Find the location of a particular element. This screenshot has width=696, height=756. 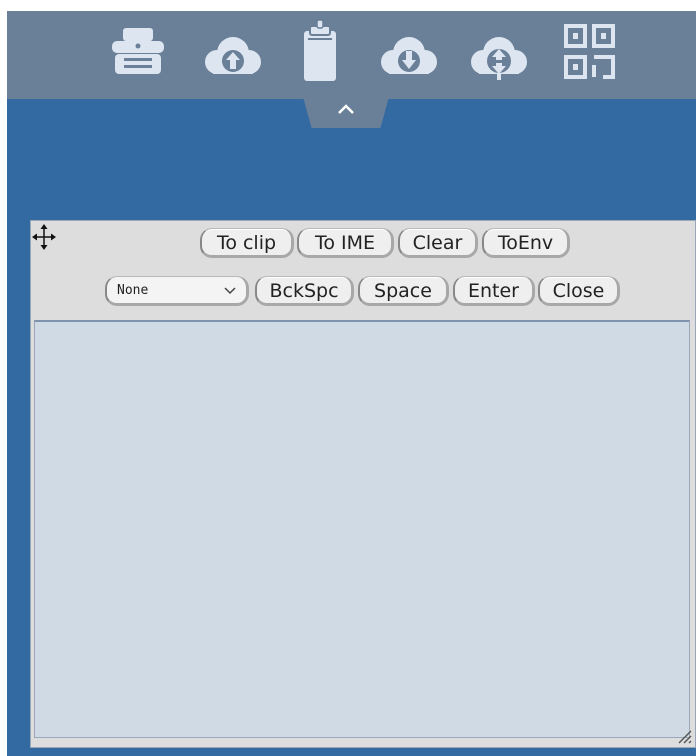

backspace-button: BckSpc is located at coordinates (304, 291).